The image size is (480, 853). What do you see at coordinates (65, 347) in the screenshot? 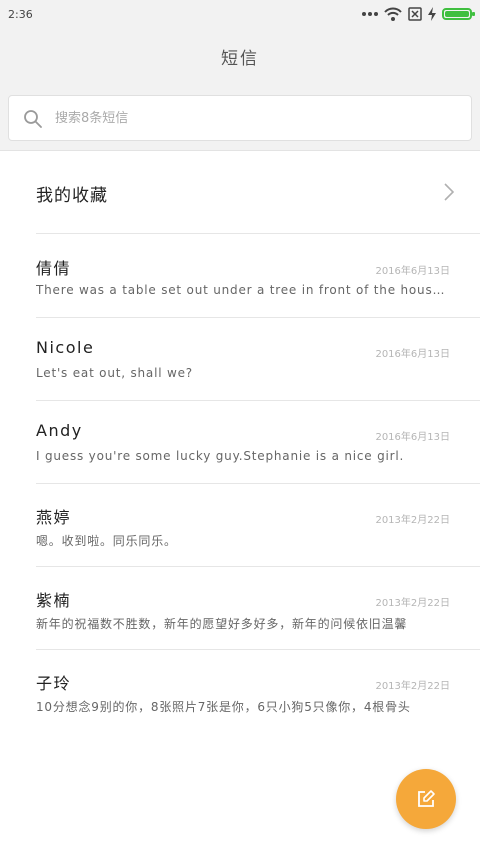
I see `contact-name: Nicole` at bounding box center [65, 347].